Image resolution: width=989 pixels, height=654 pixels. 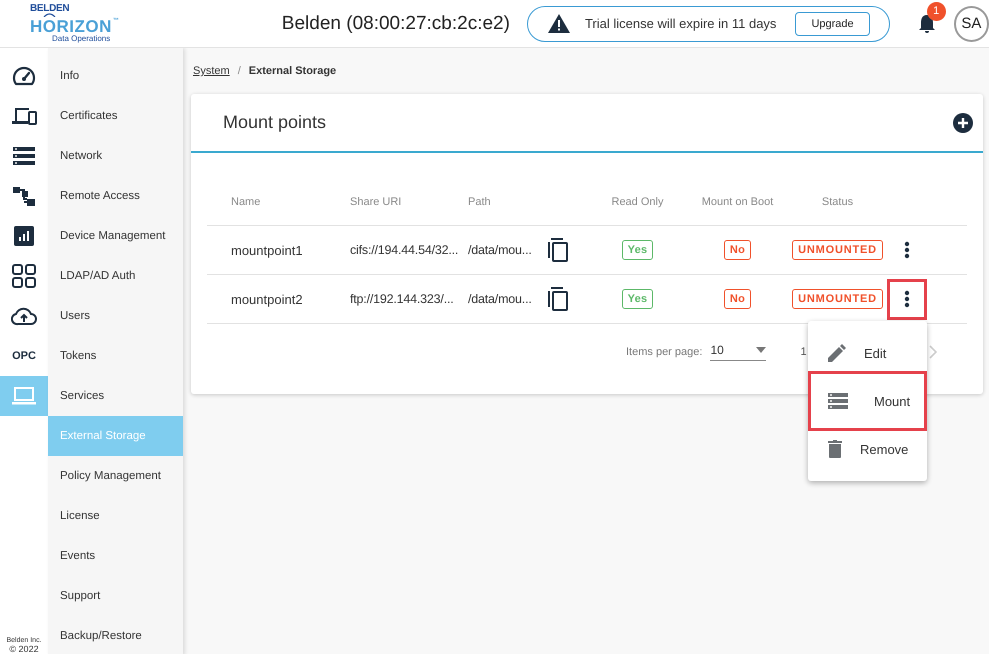 What do you see at coordinates (82, 39) in the screenshot?
I see `logo-tagline: Data Operations` at bounding box center [82, 39].